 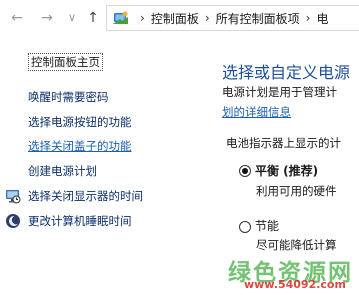 What do you see at coordinates (245, 171) in the screenshot?
I see `plan-balanced-radio` at bounding box center [245, 171].